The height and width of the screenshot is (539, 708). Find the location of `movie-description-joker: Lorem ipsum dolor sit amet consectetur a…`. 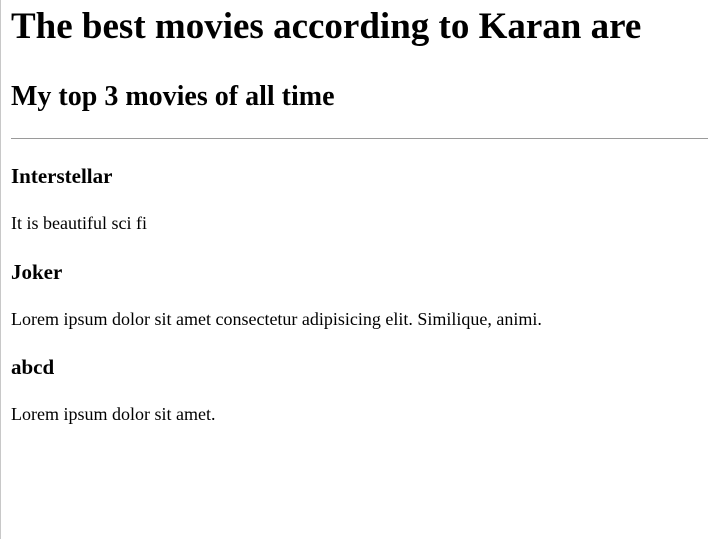

movie-description-joker: Lorem ipsum dolor sit amet consectetur a… is located at coordinates (276, 319).